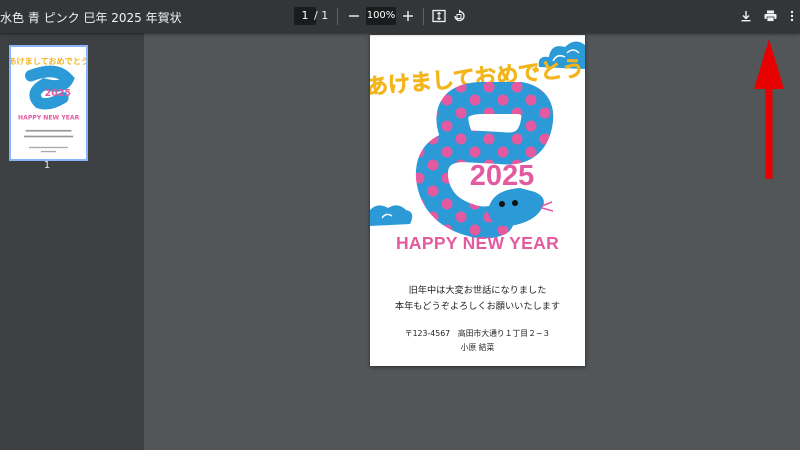  What do you see at coordinates (48, 61) in the screenshot?
I see `svg-text: あけましておめでとう` at bounding box center [48, 61].